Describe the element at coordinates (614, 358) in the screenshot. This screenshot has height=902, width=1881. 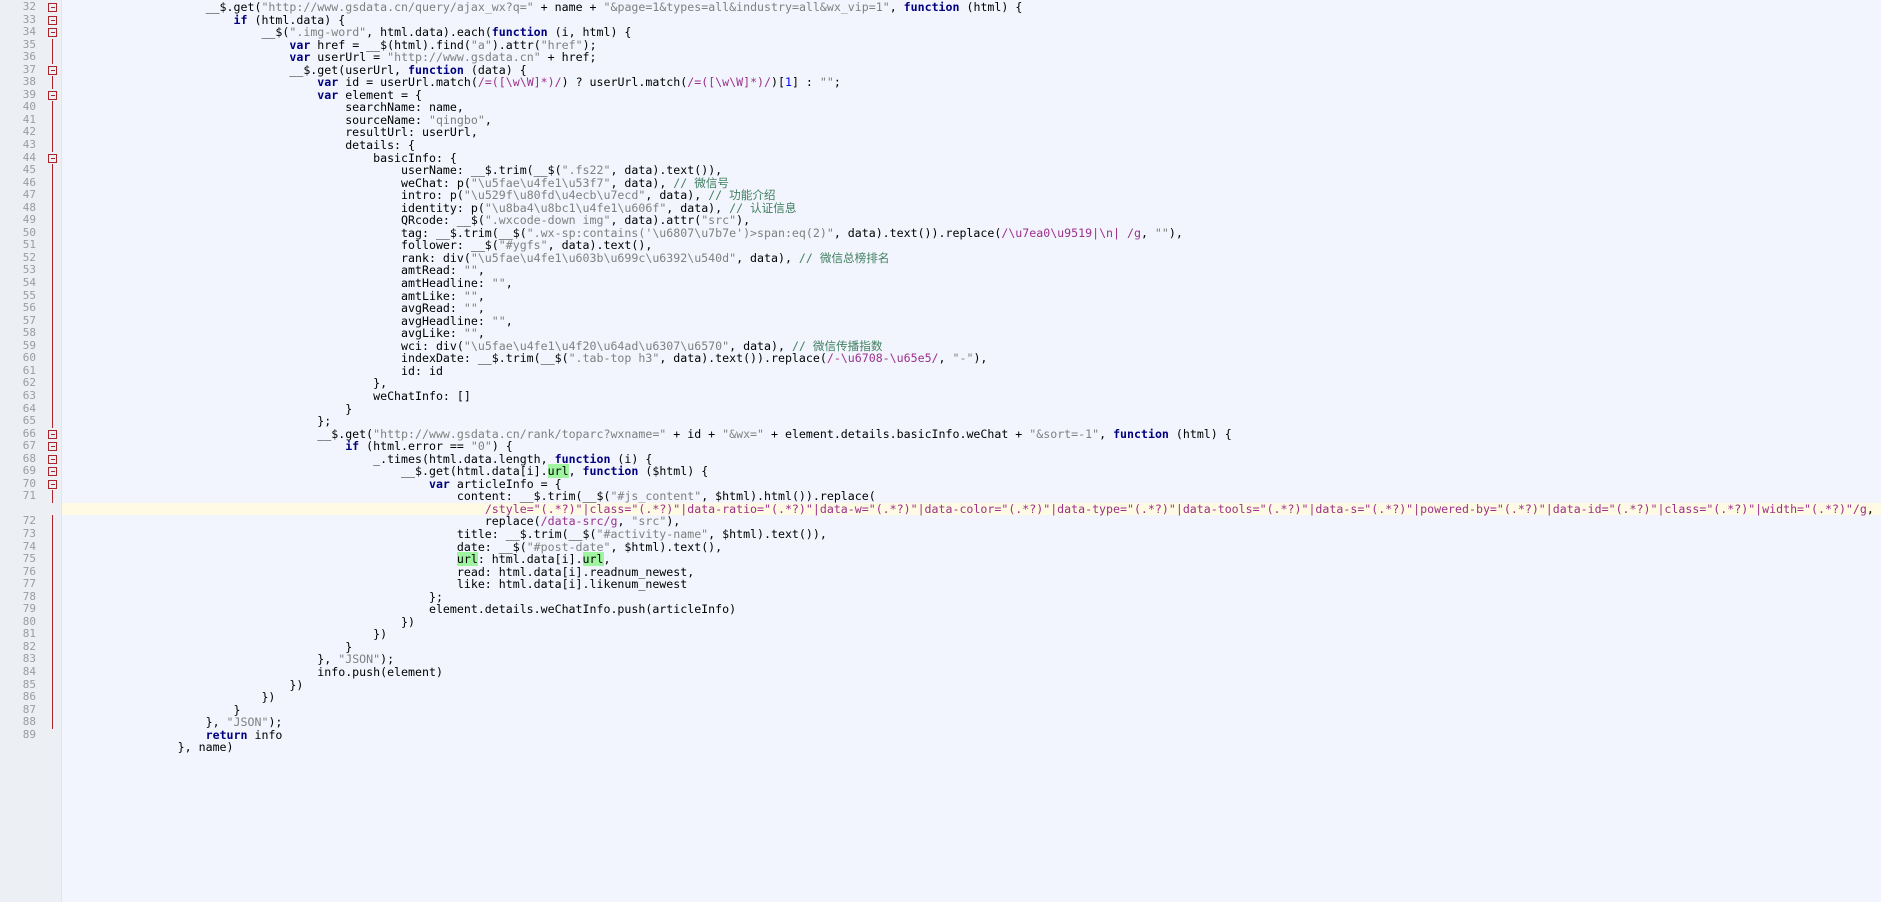
I see `code-token: ".tab-top h3"` at that location.